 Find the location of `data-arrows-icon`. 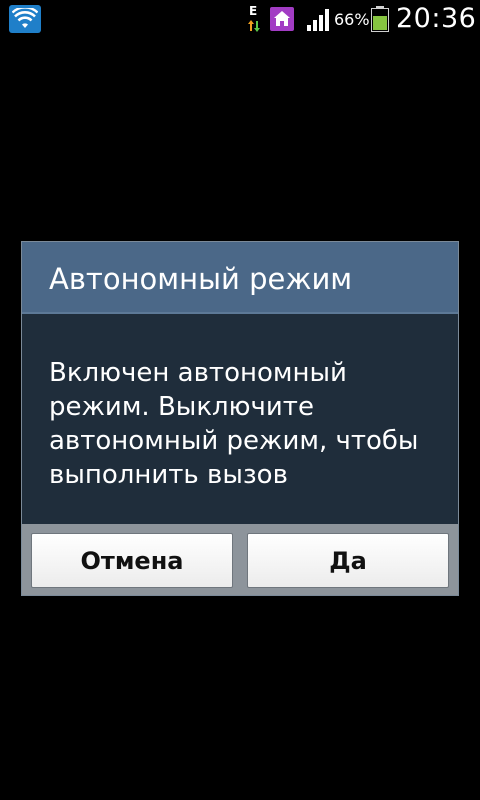

data-arrows-icon is located at coordinates (254, 26).